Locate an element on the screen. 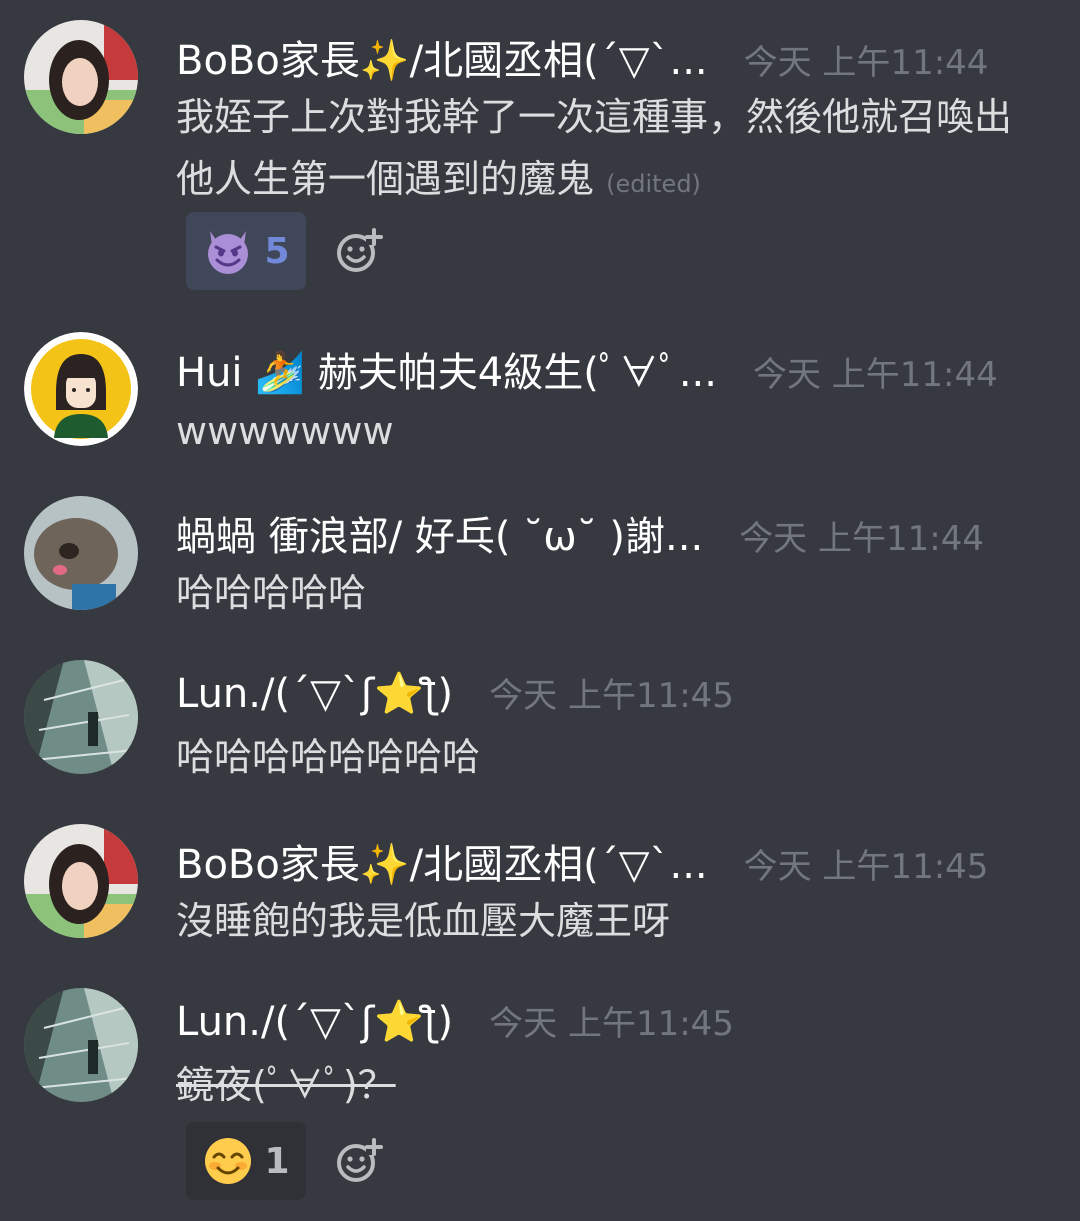 The height and width of the screenshot is (1221, 1080). edited-label: (edited) is located at coordinates (653, 184).